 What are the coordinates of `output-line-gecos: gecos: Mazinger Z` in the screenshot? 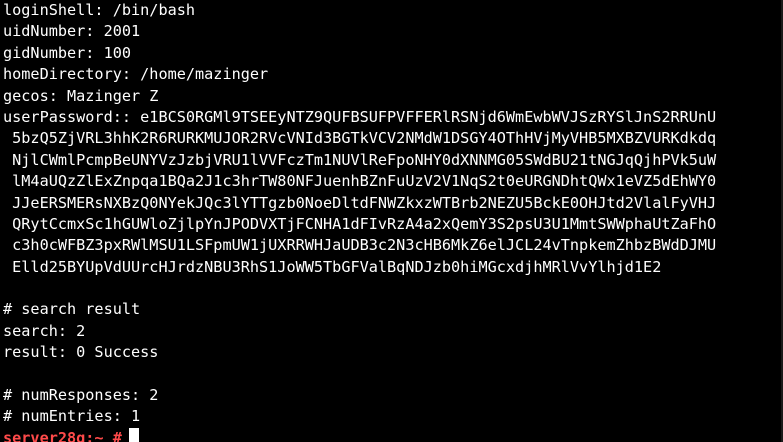 It's located at (81, 95).